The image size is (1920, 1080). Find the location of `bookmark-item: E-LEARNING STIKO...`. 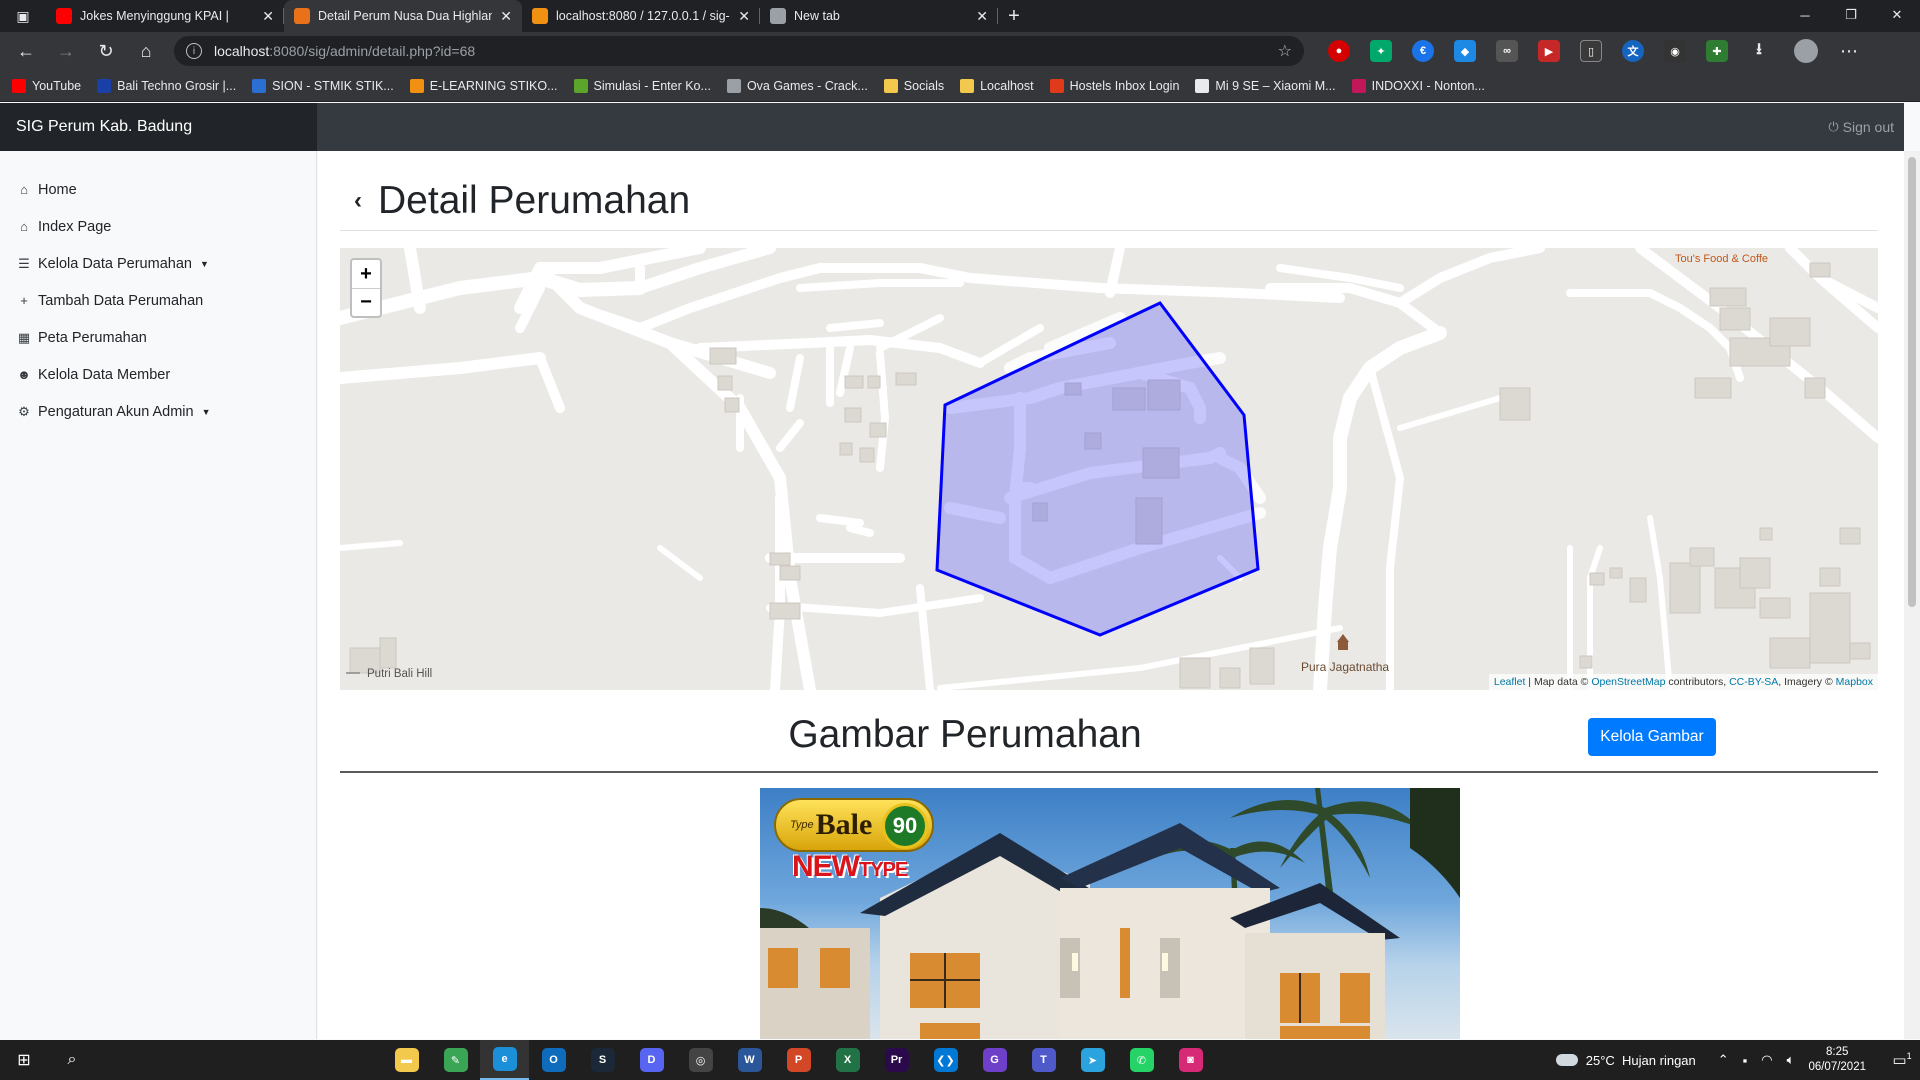

bookmark-item: E-LEARNING STIKO... is located at coordinates (483, 85).